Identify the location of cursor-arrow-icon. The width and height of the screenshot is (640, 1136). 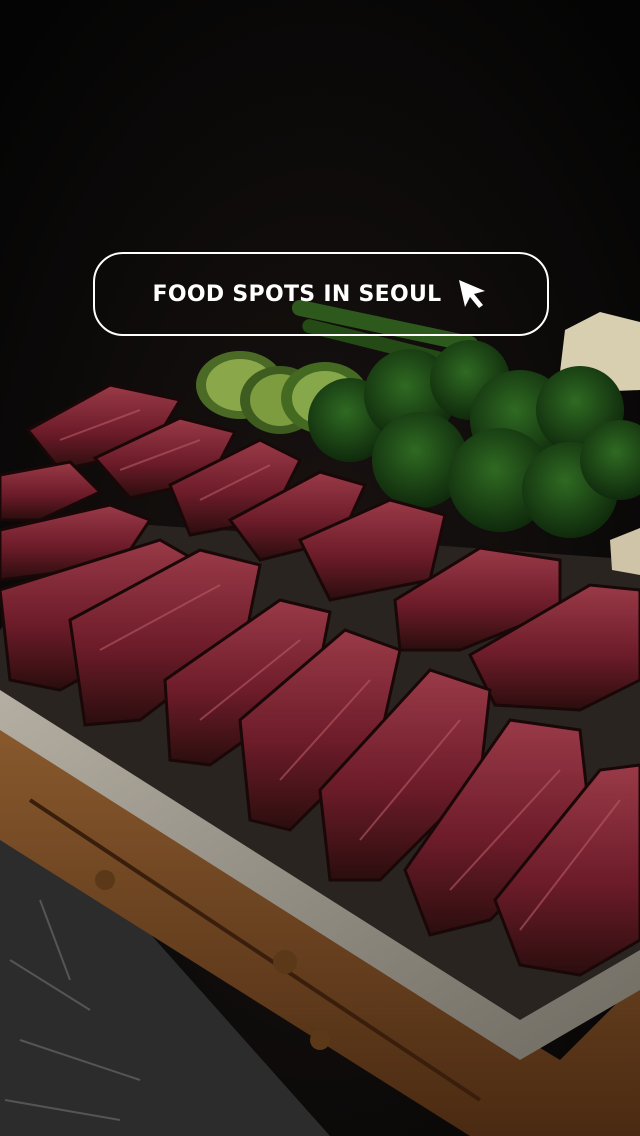
(472, 294).